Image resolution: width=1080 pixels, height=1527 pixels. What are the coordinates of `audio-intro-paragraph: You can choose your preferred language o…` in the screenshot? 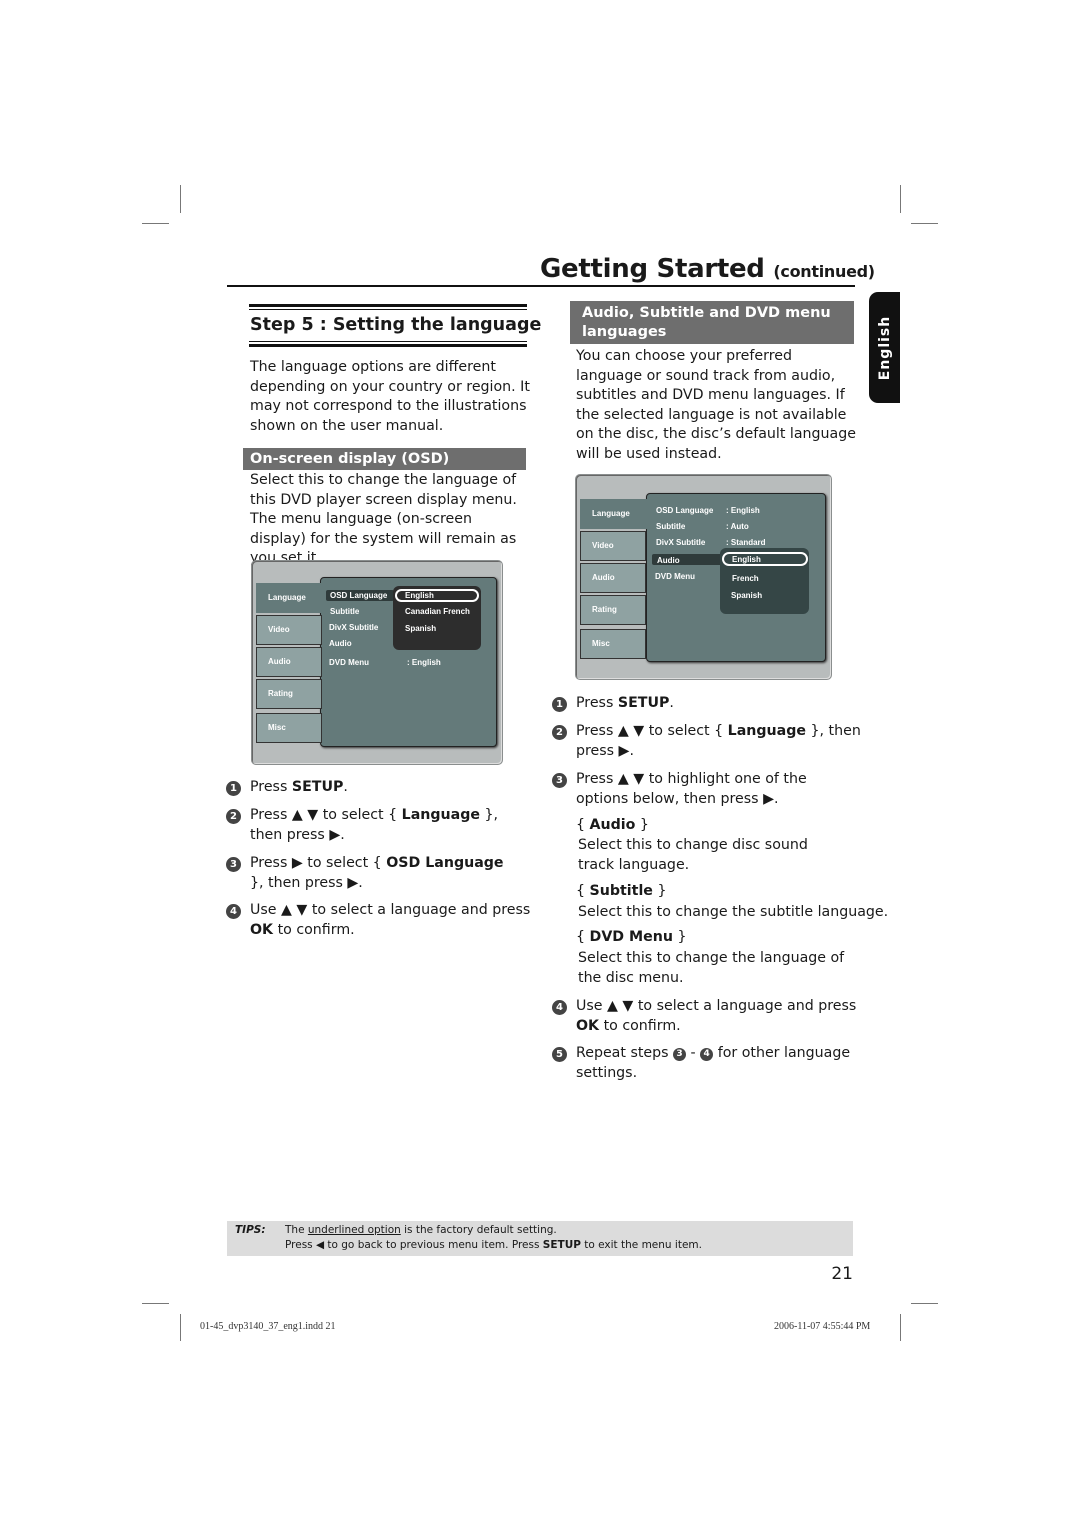 It's located at (716, 405).